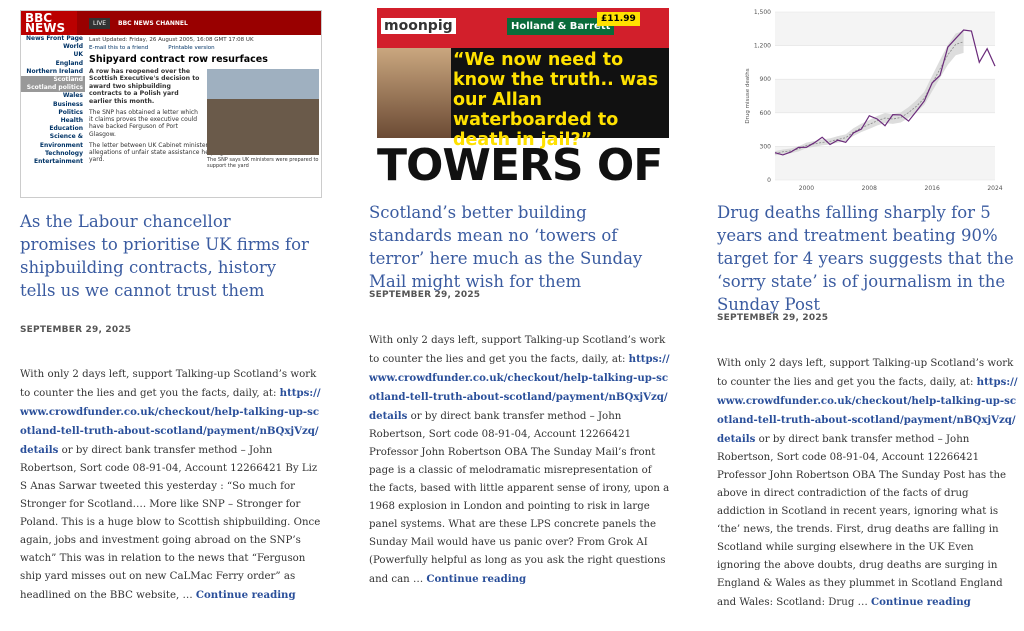  I want to click on mail-banner: moonpig Holland & Barrett £11.99, so click(523, 28).